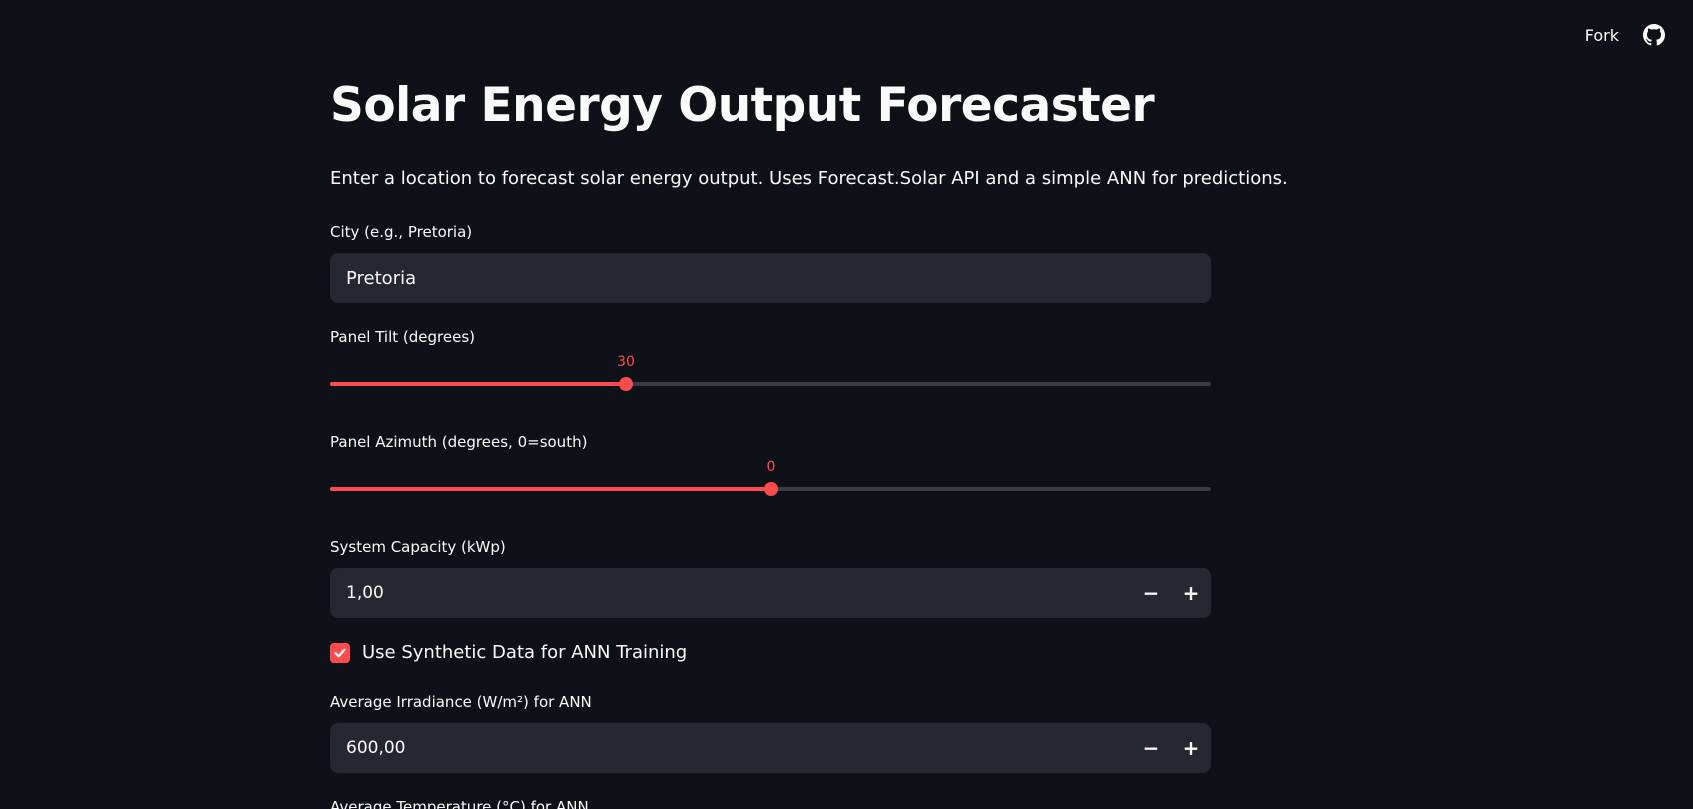 The height and width of the screenshot is (809, 1693). I want to click on synthetic-data-checkbox, so click(340, 652).